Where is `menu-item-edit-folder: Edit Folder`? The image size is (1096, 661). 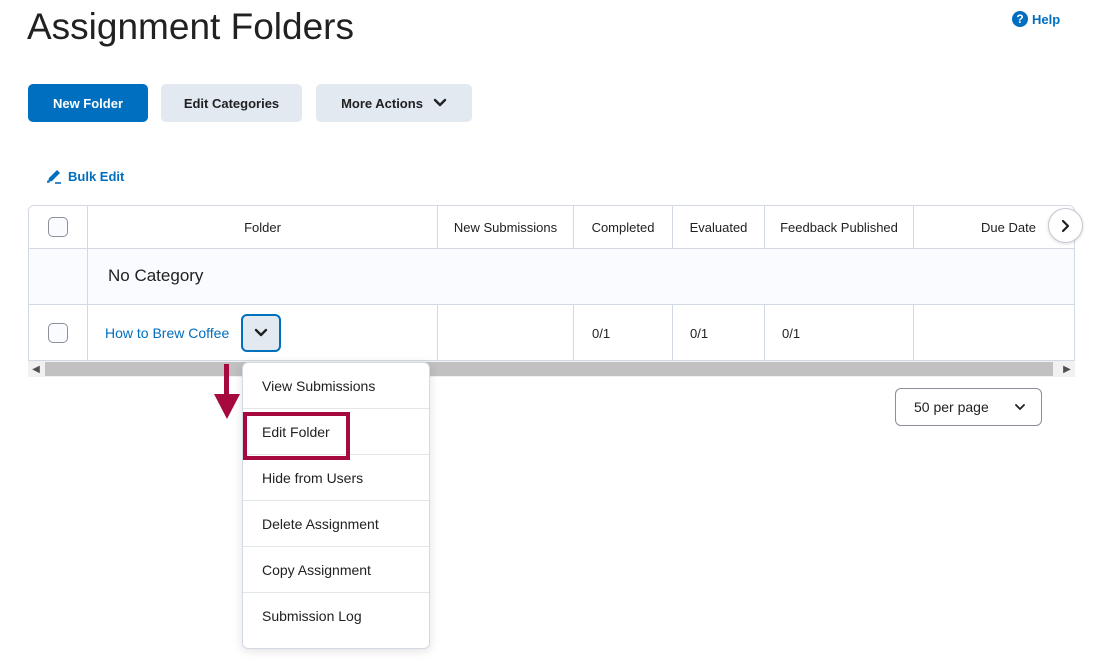 menu-item-edit-folder: Edit Folder is located at coordinates (336, 432).